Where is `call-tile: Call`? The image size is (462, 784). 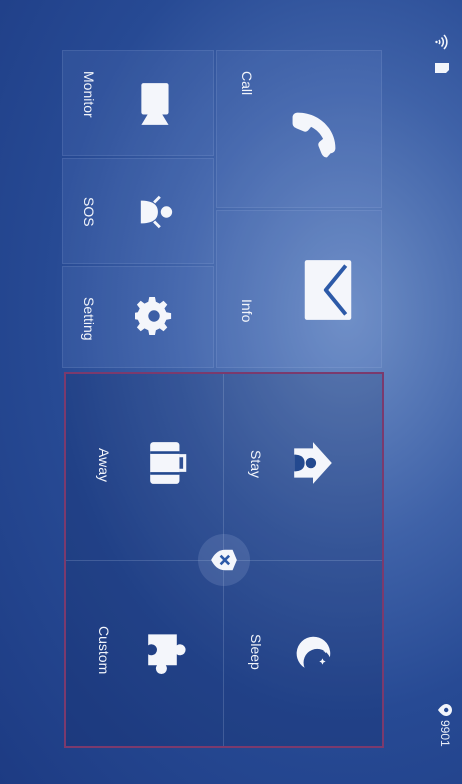 call-tile: Call is located at coordinates (299, 129).